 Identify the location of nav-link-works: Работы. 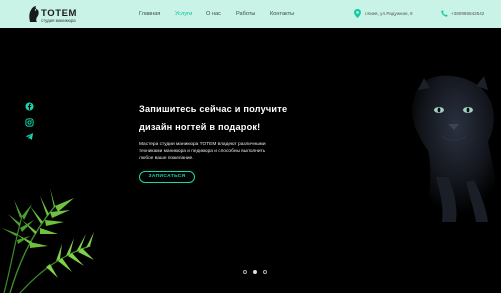
(245, 14).